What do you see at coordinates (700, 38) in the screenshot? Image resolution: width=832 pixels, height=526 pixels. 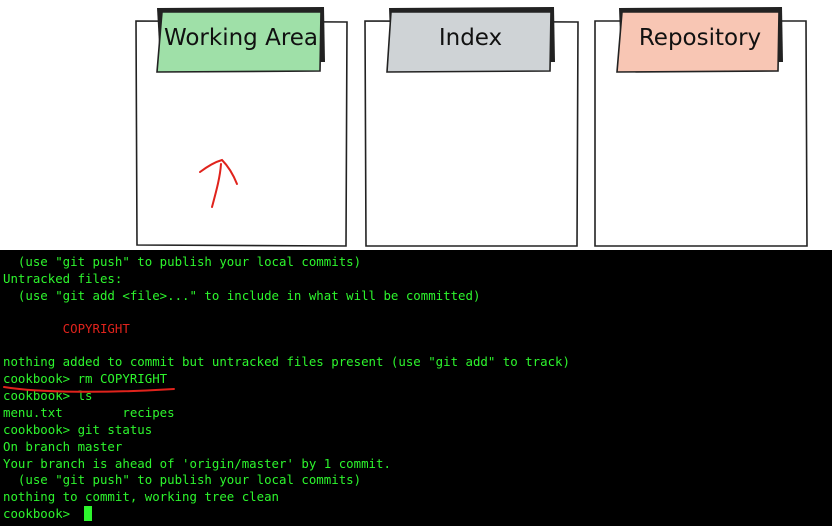 I see `repository-label: Repository` at bounding box center [700, 38].